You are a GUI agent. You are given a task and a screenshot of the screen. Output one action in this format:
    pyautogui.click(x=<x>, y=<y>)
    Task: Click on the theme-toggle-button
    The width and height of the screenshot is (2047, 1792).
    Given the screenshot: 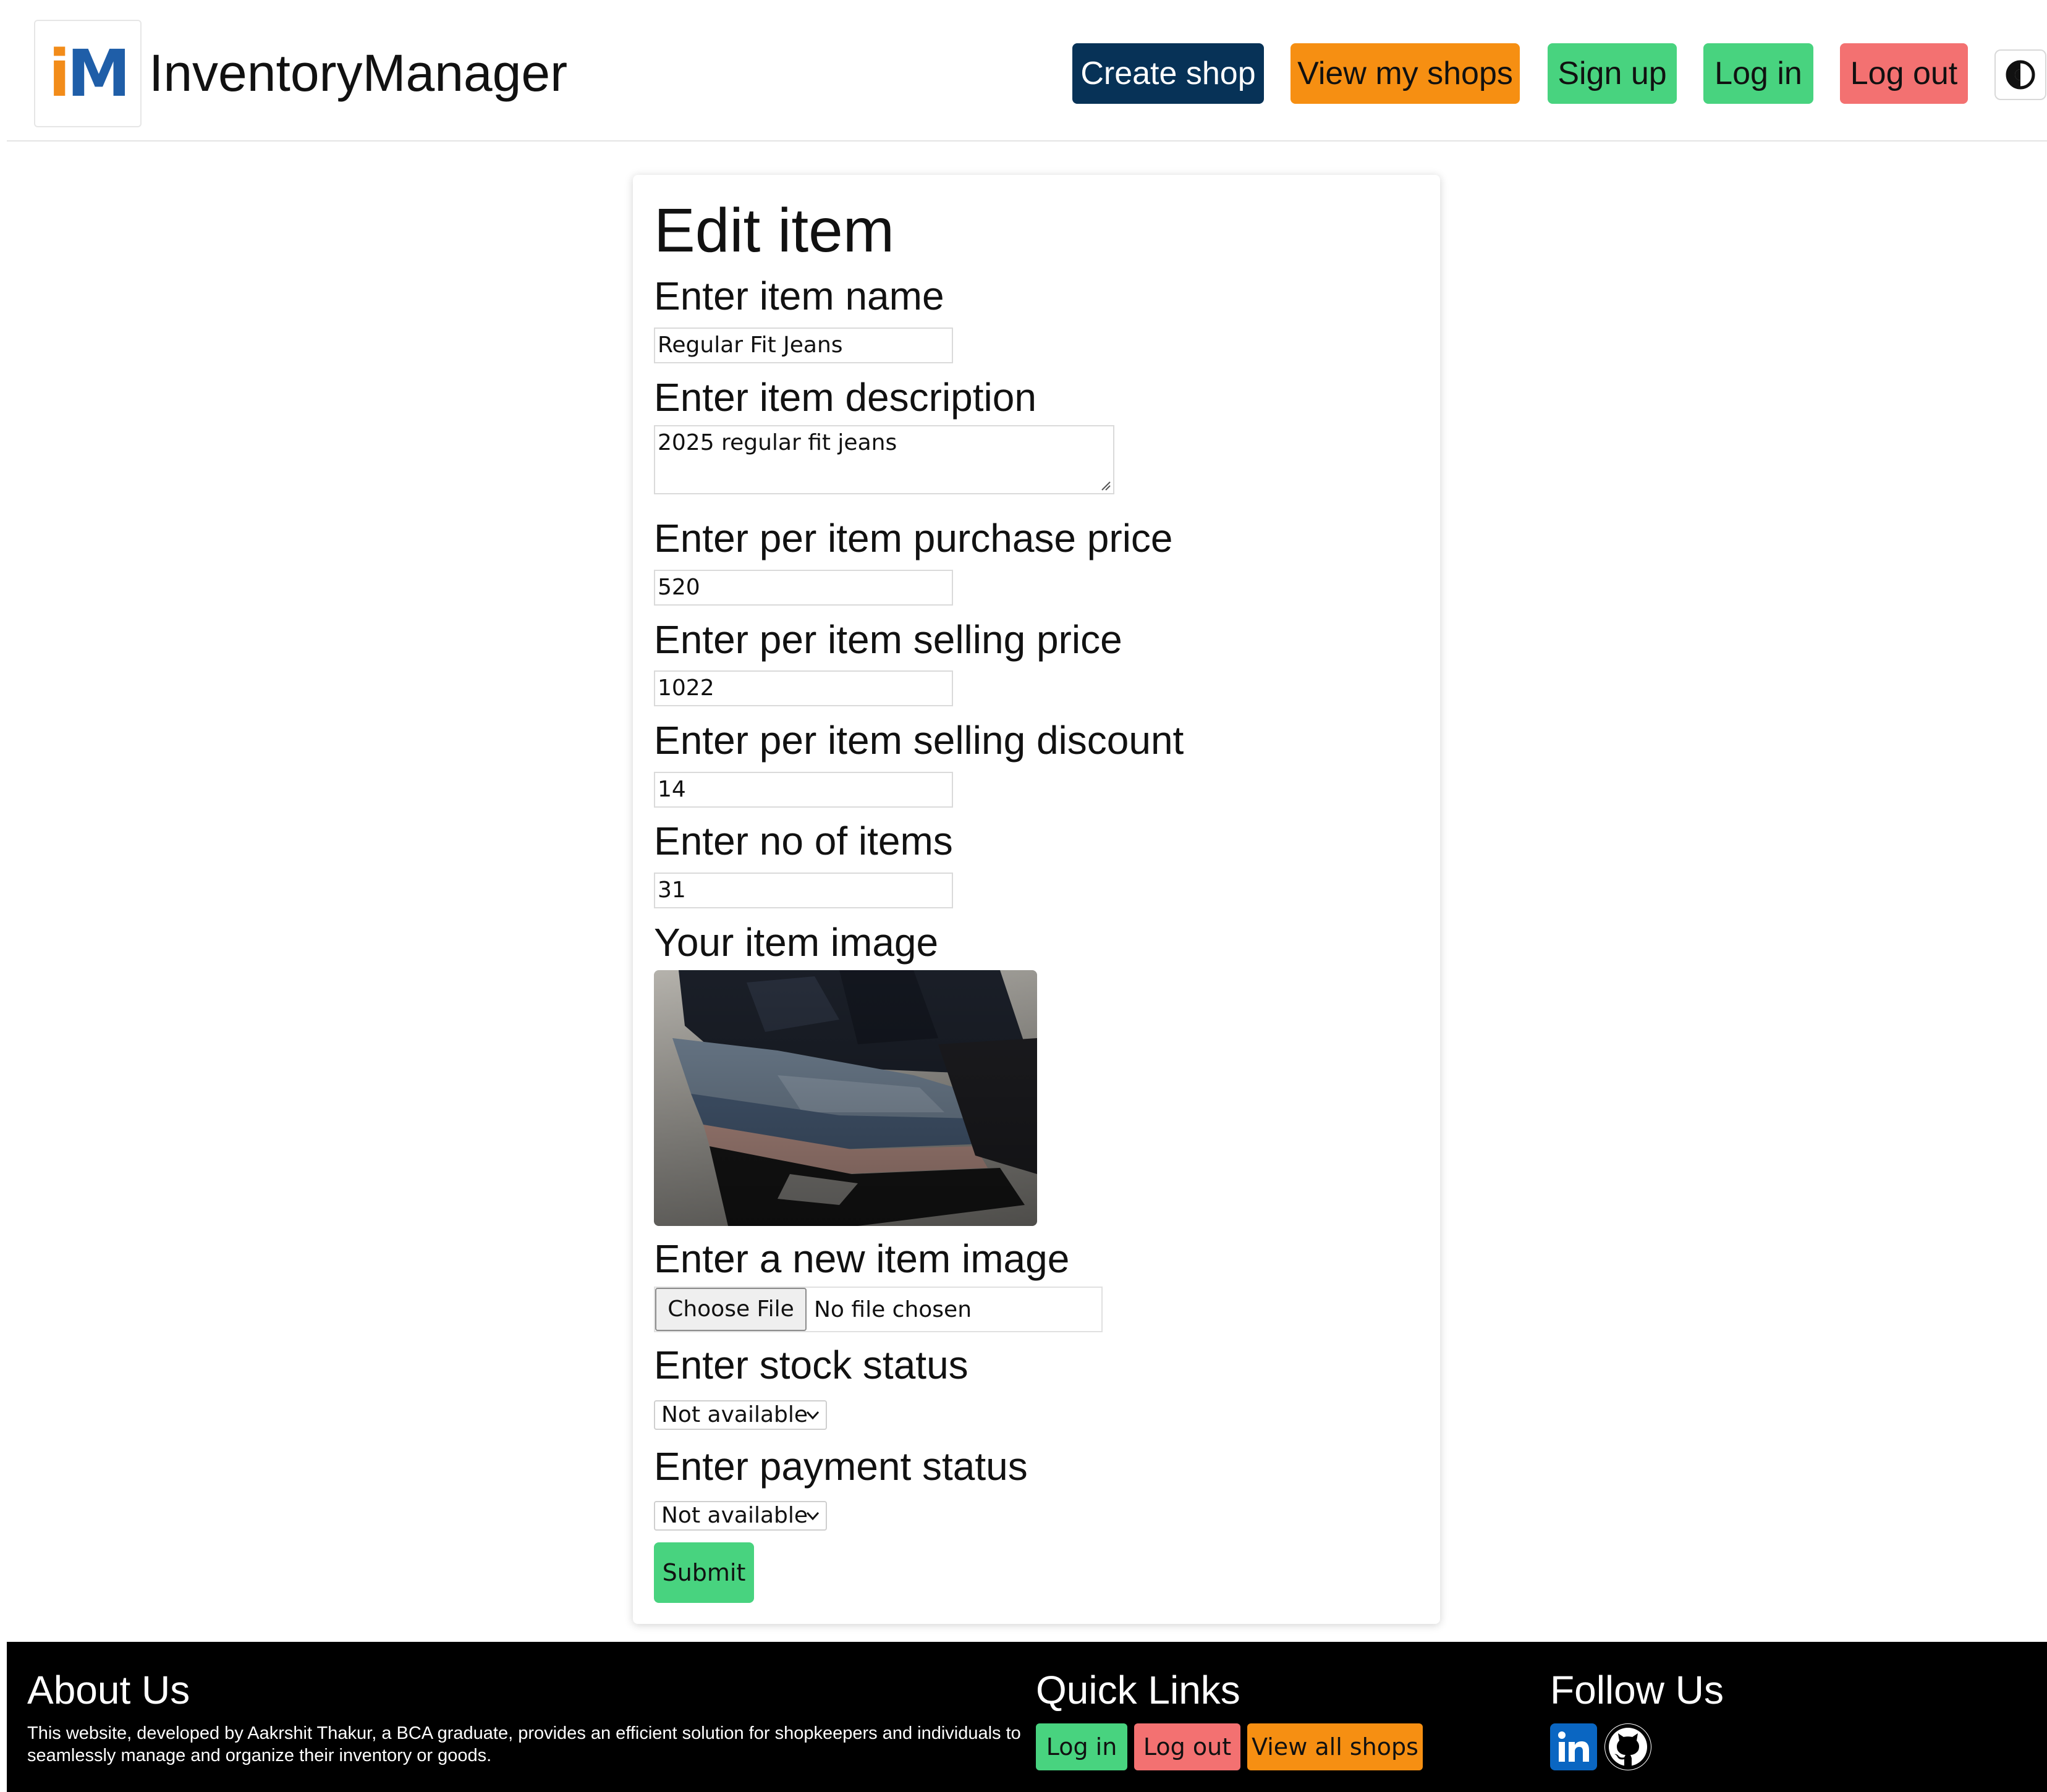 What is the action you would take?
    pyautogui.click(x=2020, y=74)
    